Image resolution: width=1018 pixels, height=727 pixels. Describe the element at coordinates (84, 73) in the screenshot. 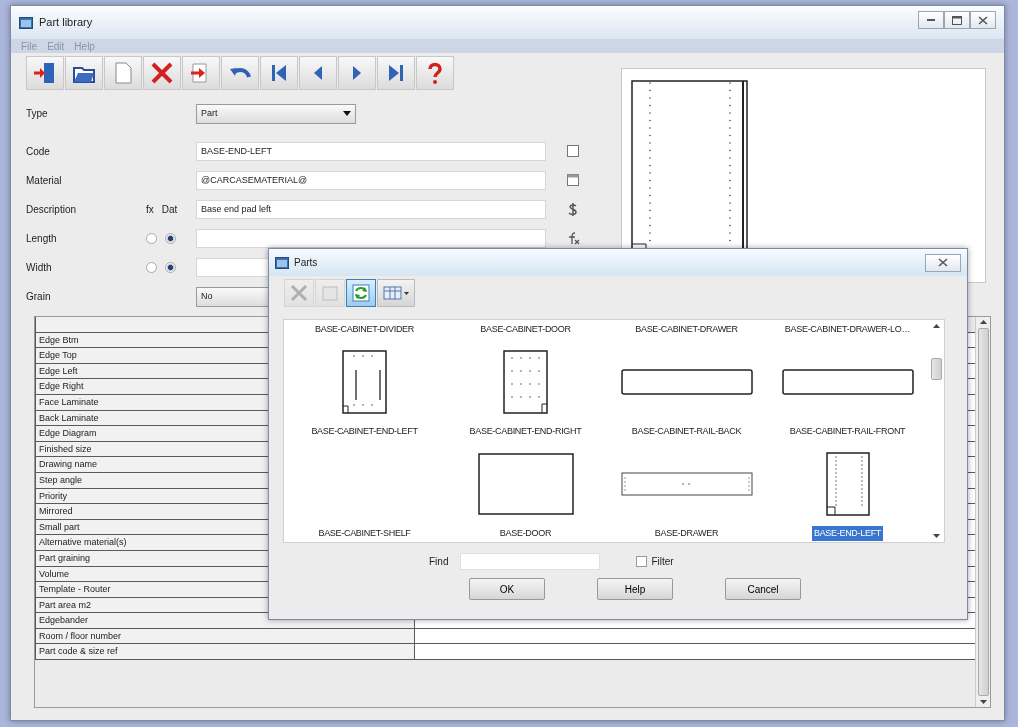

I see `open-button` at that location.